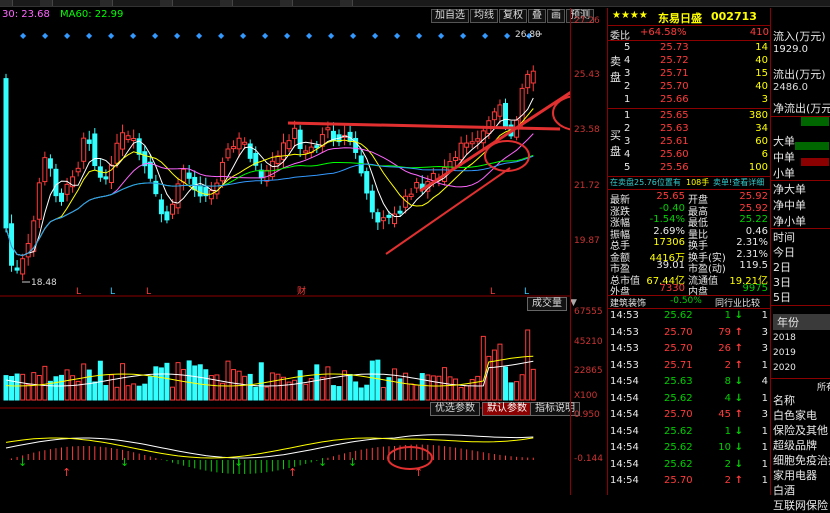 This screenshot has height=513, width=830. What do you see at coordinates (484, 16) in the screenshot?
I see `ma-button: 均线` at bounding box center [484, 16].